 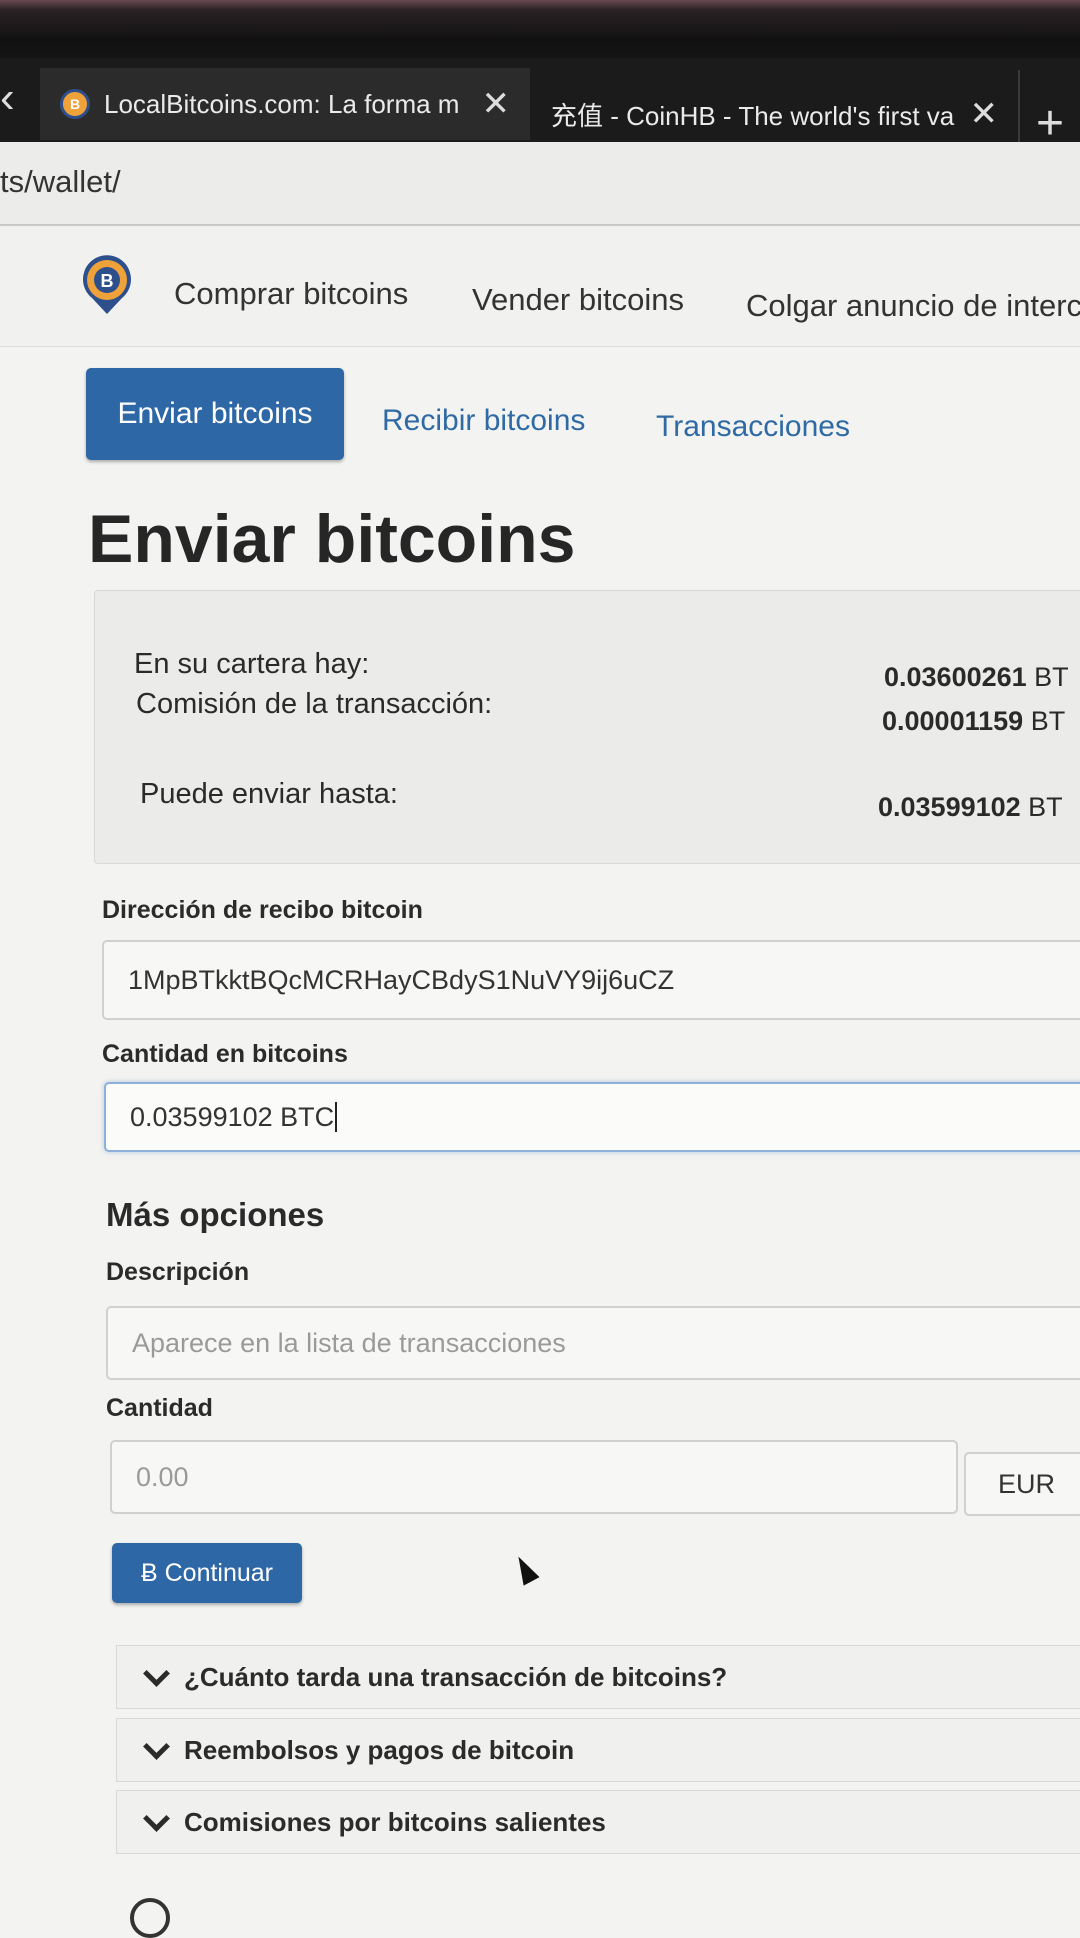 I want to click on address-input: 1MpBTkktBQcMCRHayCBdyS1NuVY9ij6uCZ, so click(x=591, y=980).